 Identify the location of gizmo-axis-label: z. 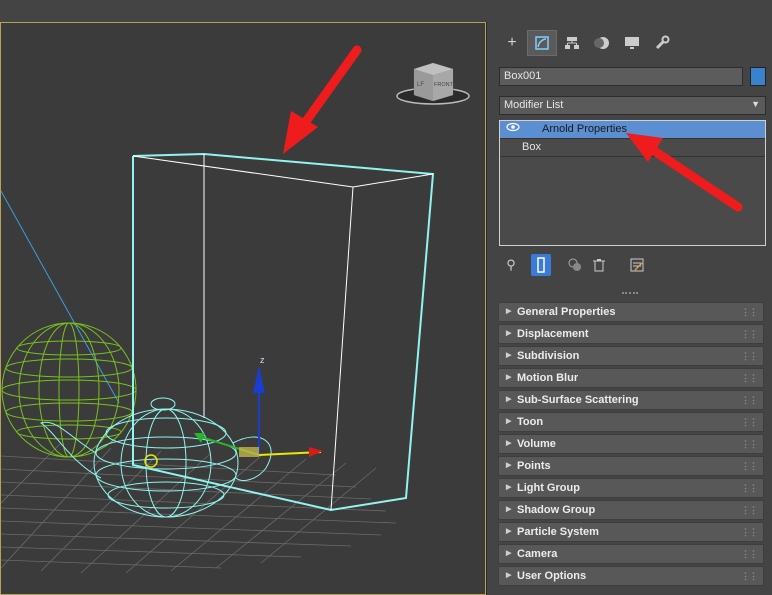
(262, 360).